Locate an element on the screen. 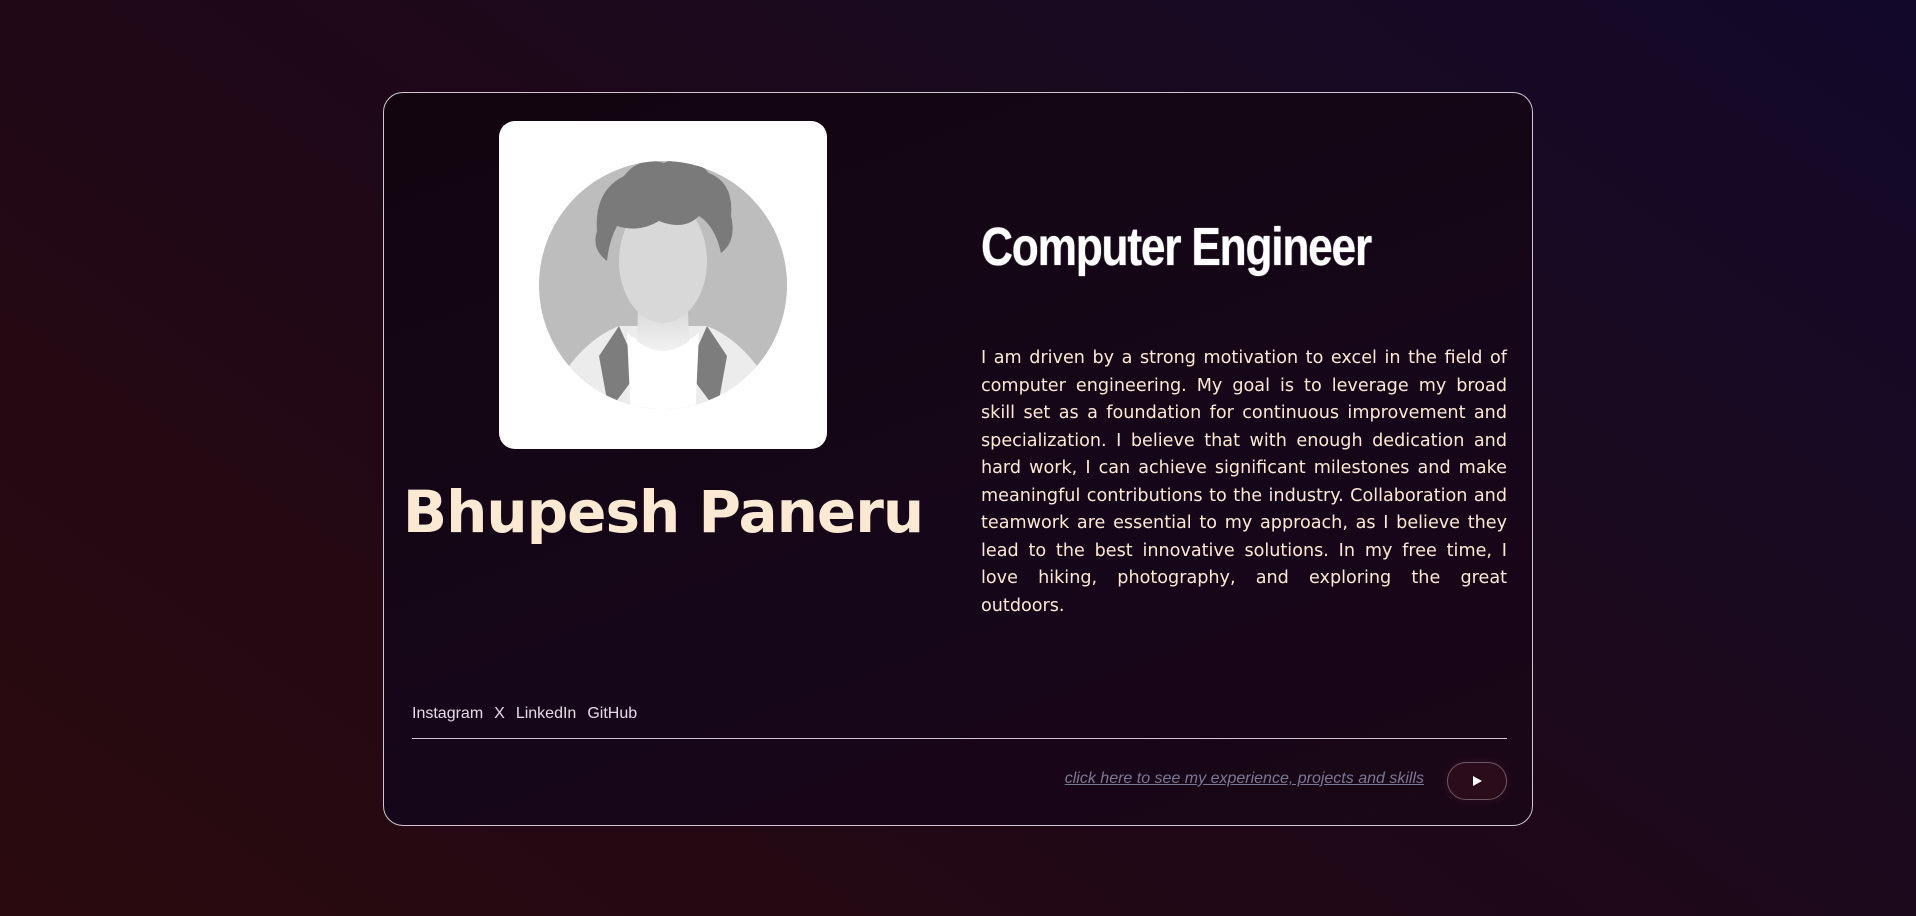 The width and height of the screenshot is (1916, 916). social-link-github: GitHub is located at coordinates (612, 714).